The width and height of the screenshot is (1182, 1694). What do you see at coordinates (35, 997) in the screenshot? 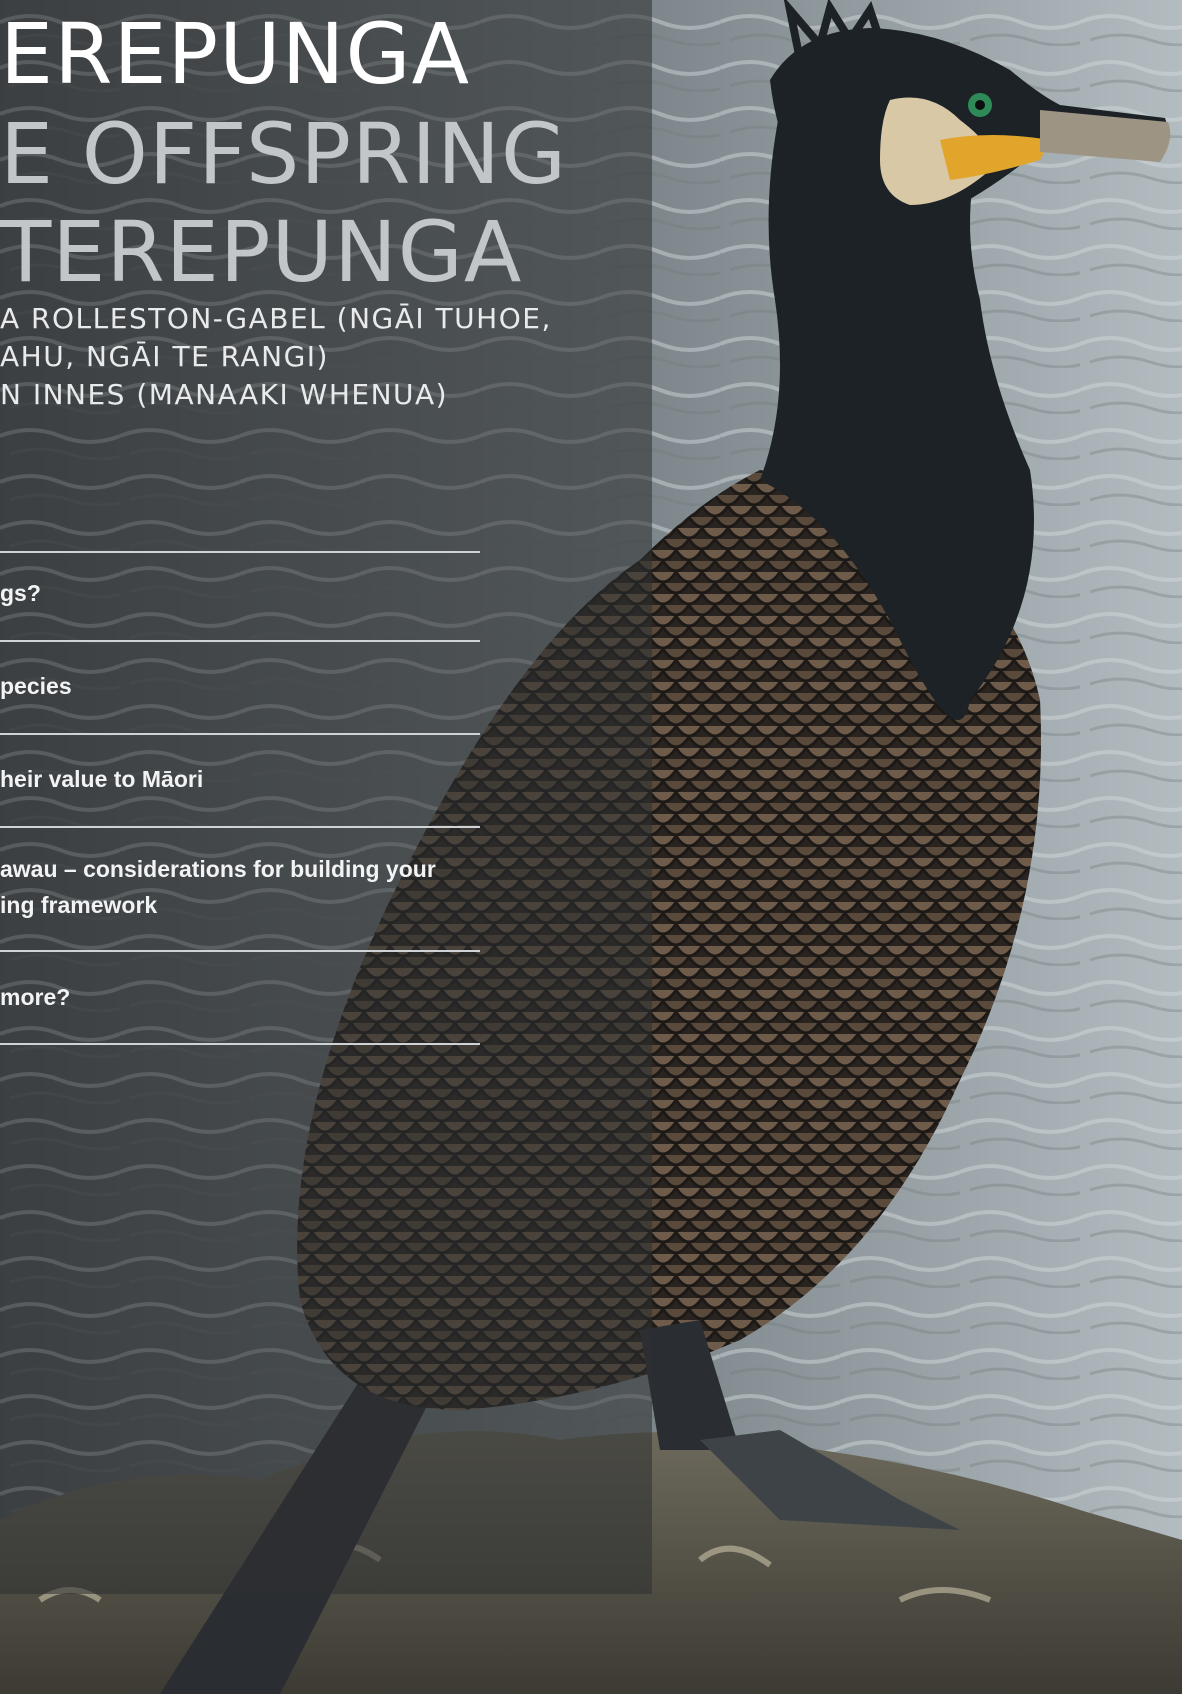
I see `contents-entry-5-text: more?` at bounding box center [35, 997].